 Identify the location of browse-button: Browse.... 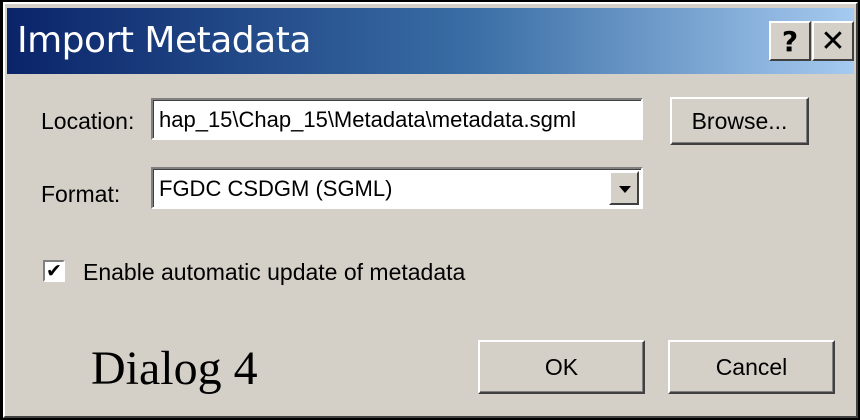
(739, 121).